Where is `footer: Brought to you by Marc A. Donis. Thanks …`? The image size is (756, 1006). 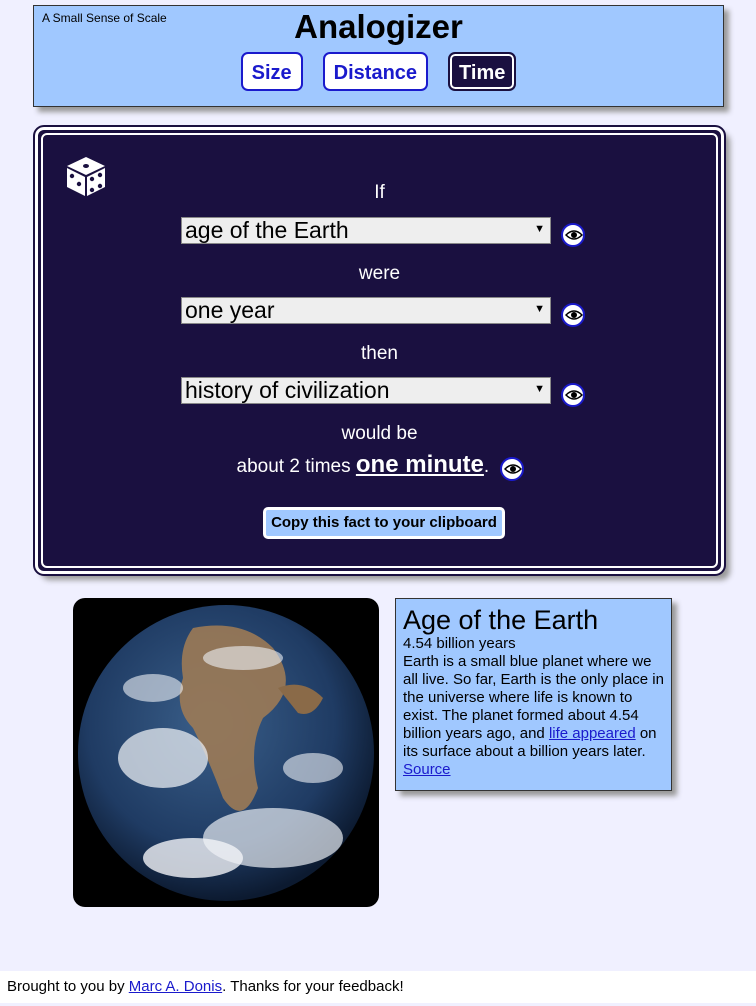
footer: Brought to you by Marc A. Donis. Thanks … is located at coordinates (378, 987).